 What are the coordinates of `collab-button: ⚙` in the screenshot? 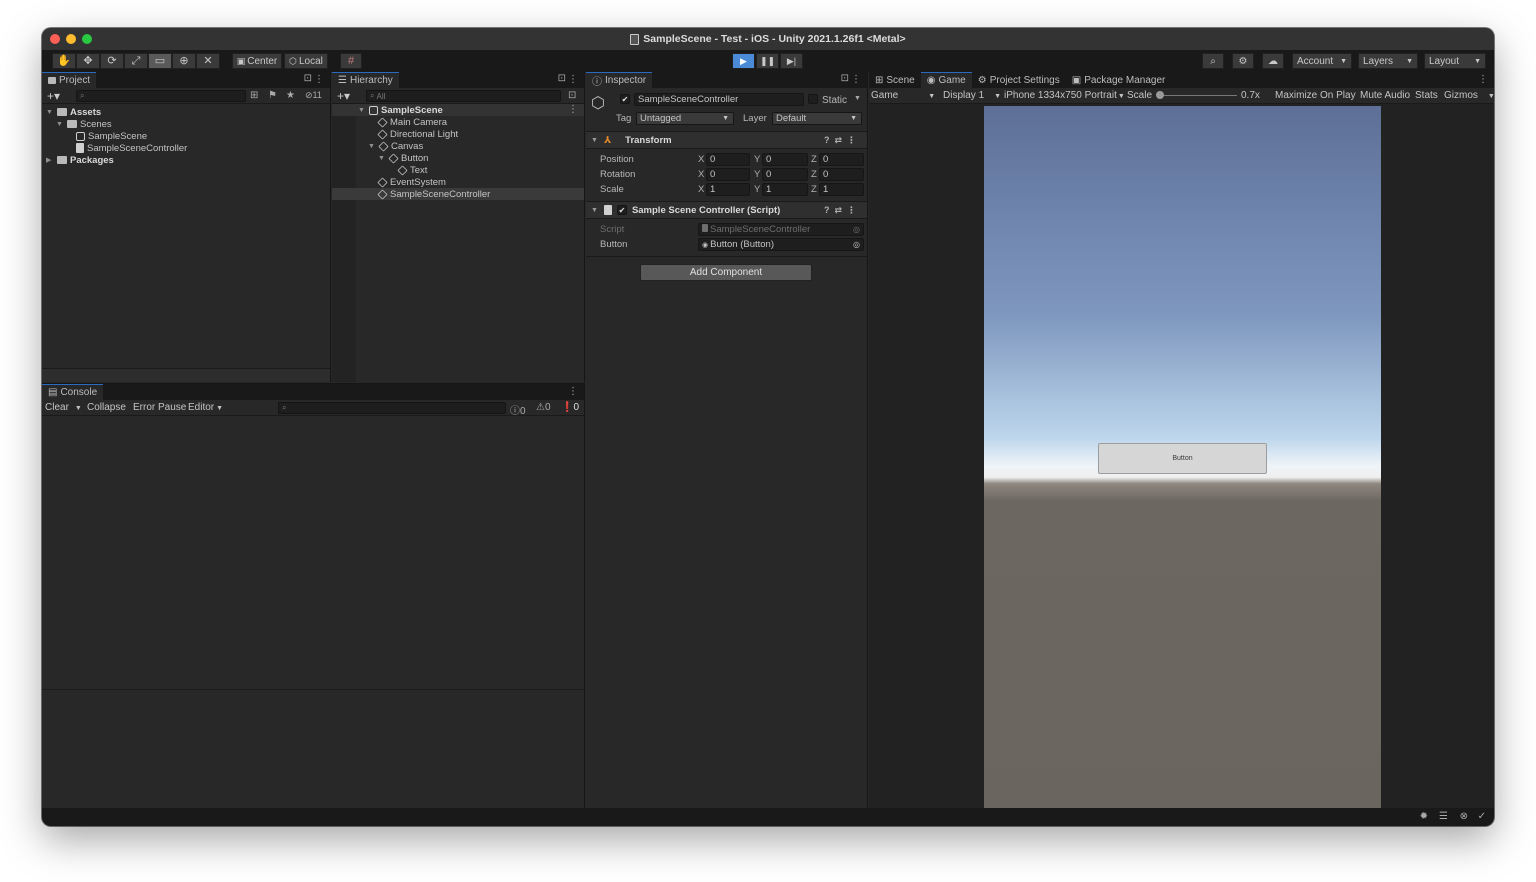 It's located at (1243, 61).